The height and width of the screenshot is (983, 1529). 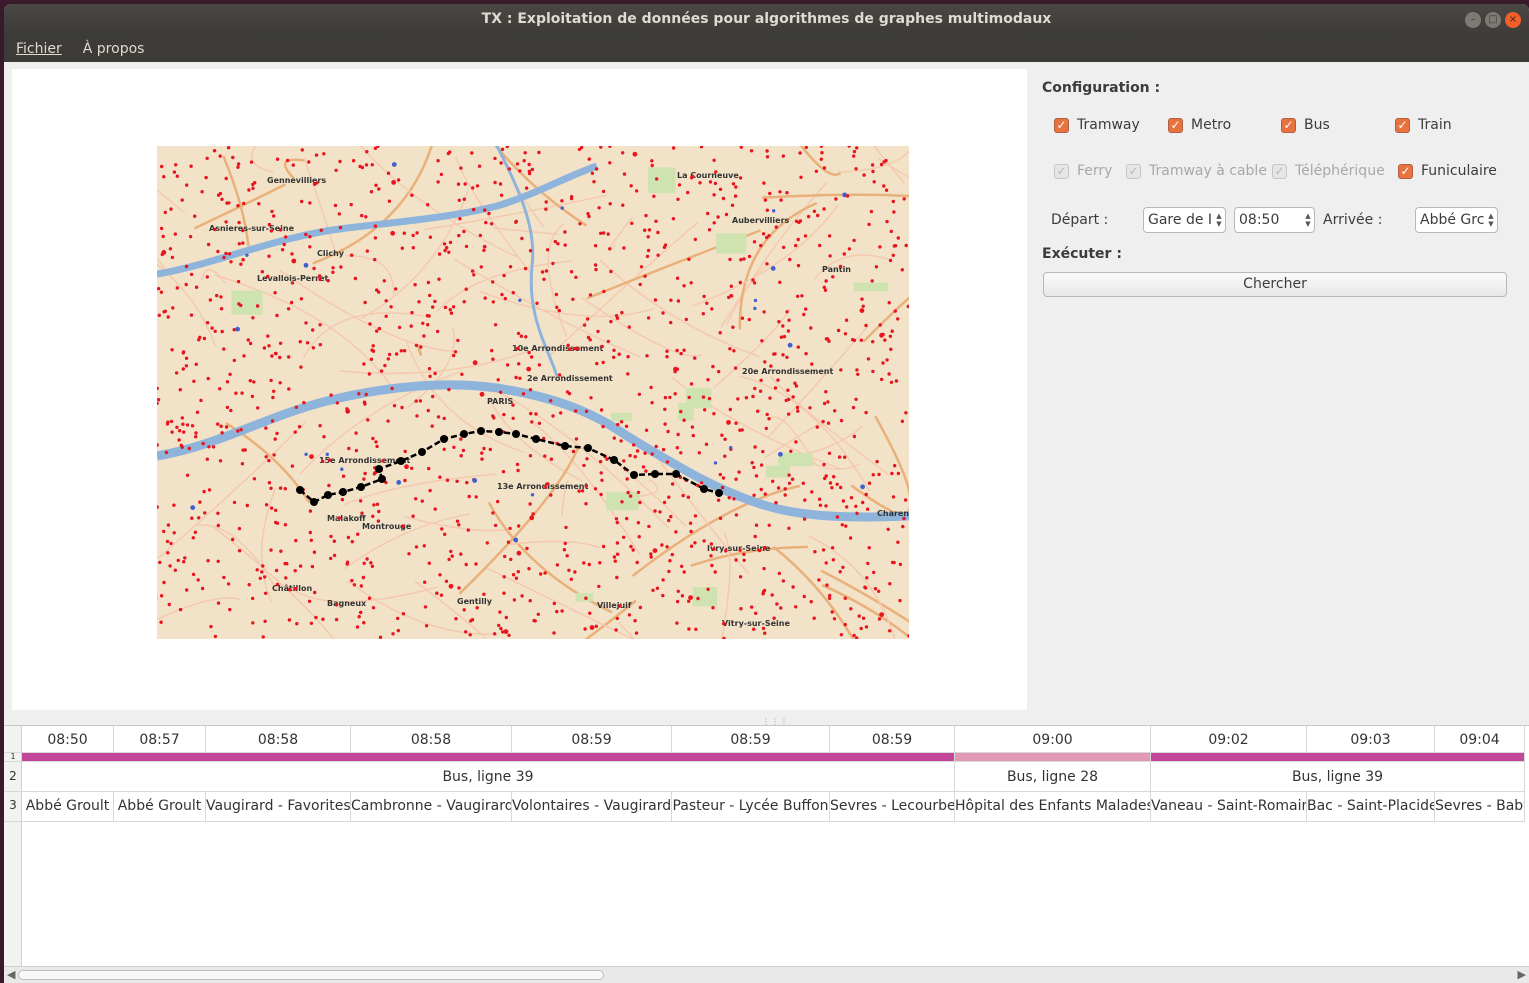 I want to click on time-header-cell: 09:00, so click(x=1053, y=739).